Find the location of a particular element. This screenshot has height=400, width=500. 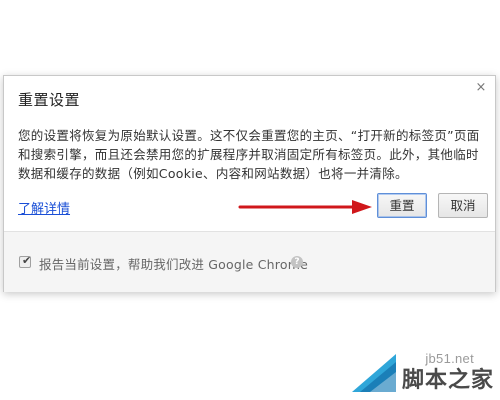

help-icon: ? is located at coordinates (297, 262).